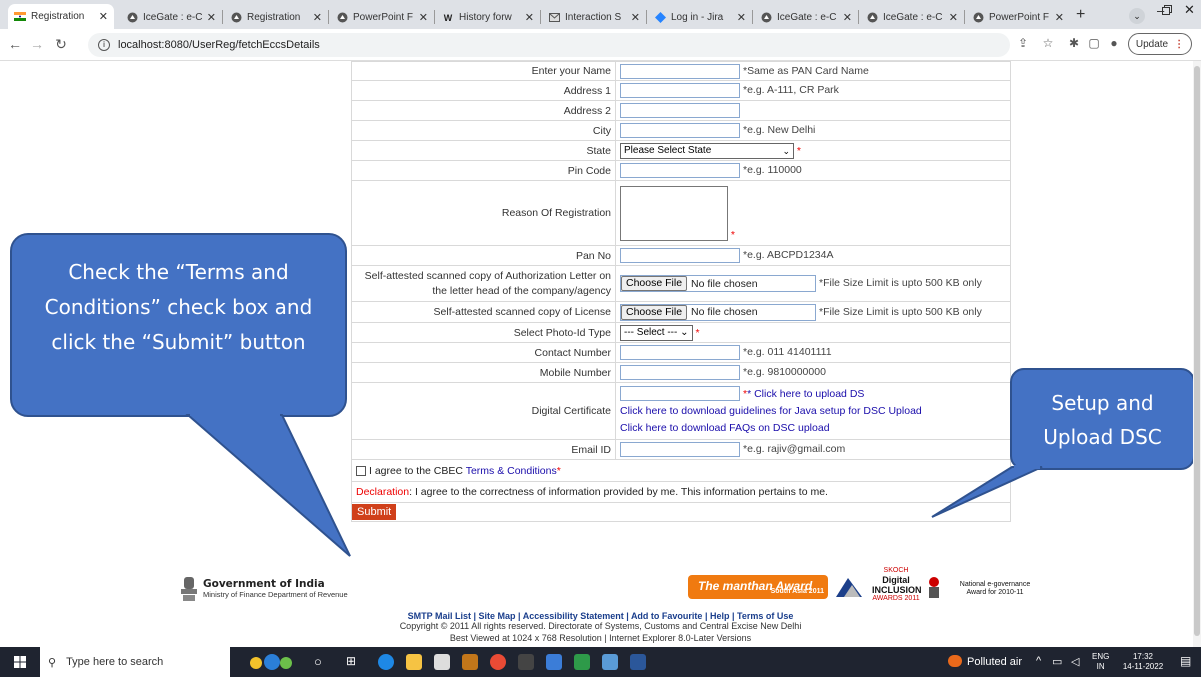  What do you see at coordinates (20, 662) in the screenshot?
I see `windows-start-icon` at bounding box center [20, 662].